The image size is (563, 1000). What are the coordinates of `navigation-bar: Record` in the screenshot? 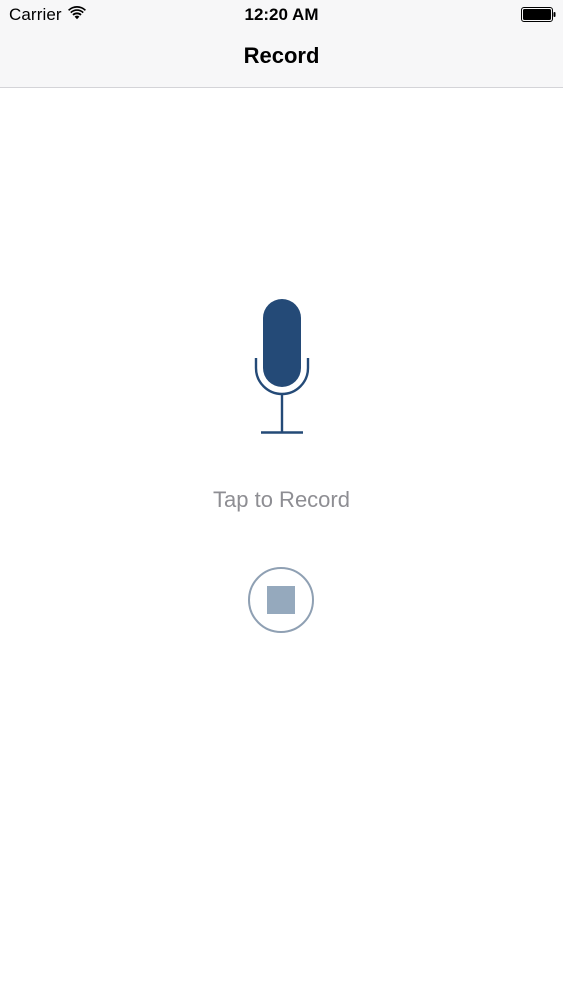 It's located at (281, 58).